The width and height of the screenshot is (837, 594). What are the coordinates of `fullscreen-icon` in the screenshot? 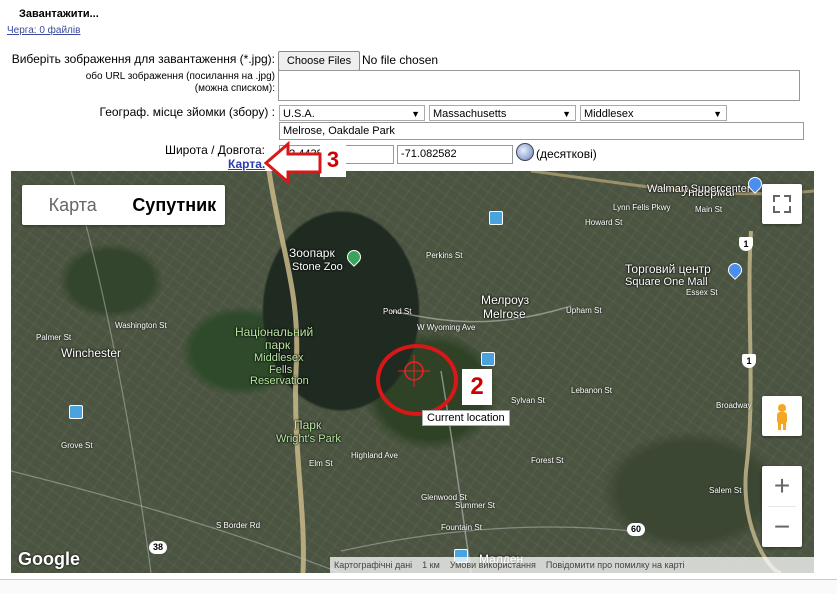 It's located at (782, 204).